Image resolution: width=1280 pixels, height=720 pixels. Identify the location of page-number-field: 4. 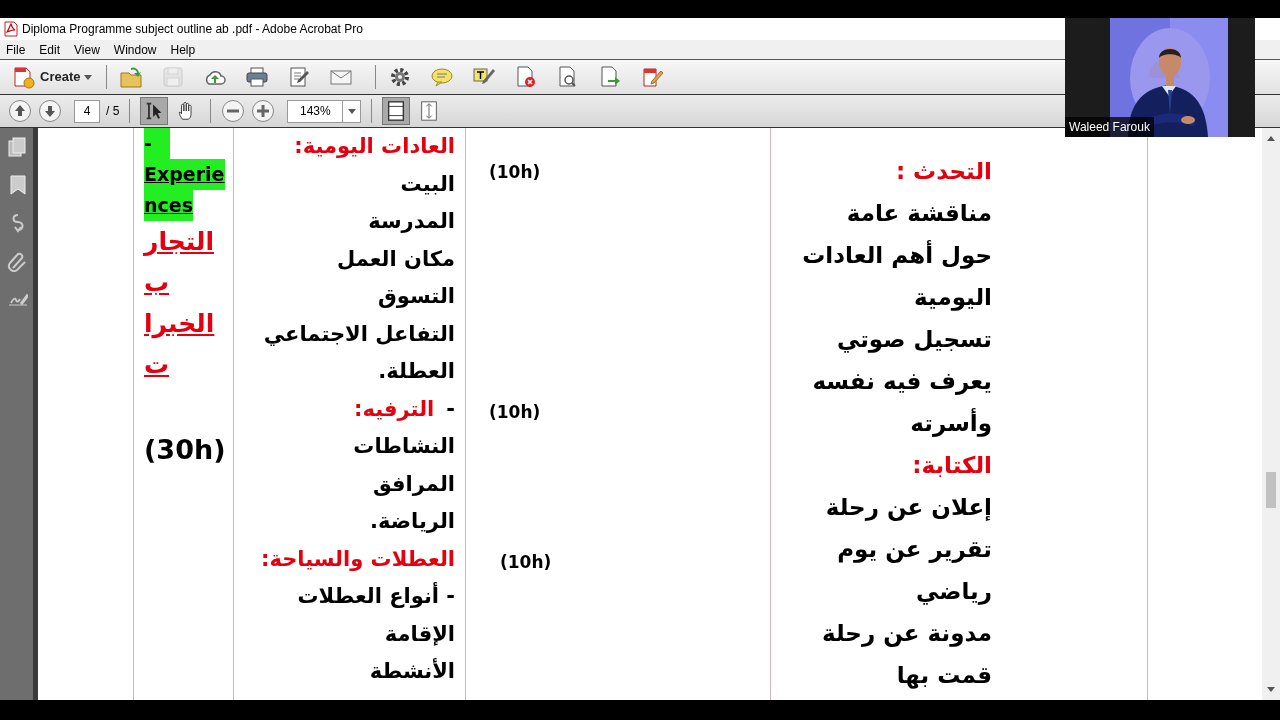
(87, 111).